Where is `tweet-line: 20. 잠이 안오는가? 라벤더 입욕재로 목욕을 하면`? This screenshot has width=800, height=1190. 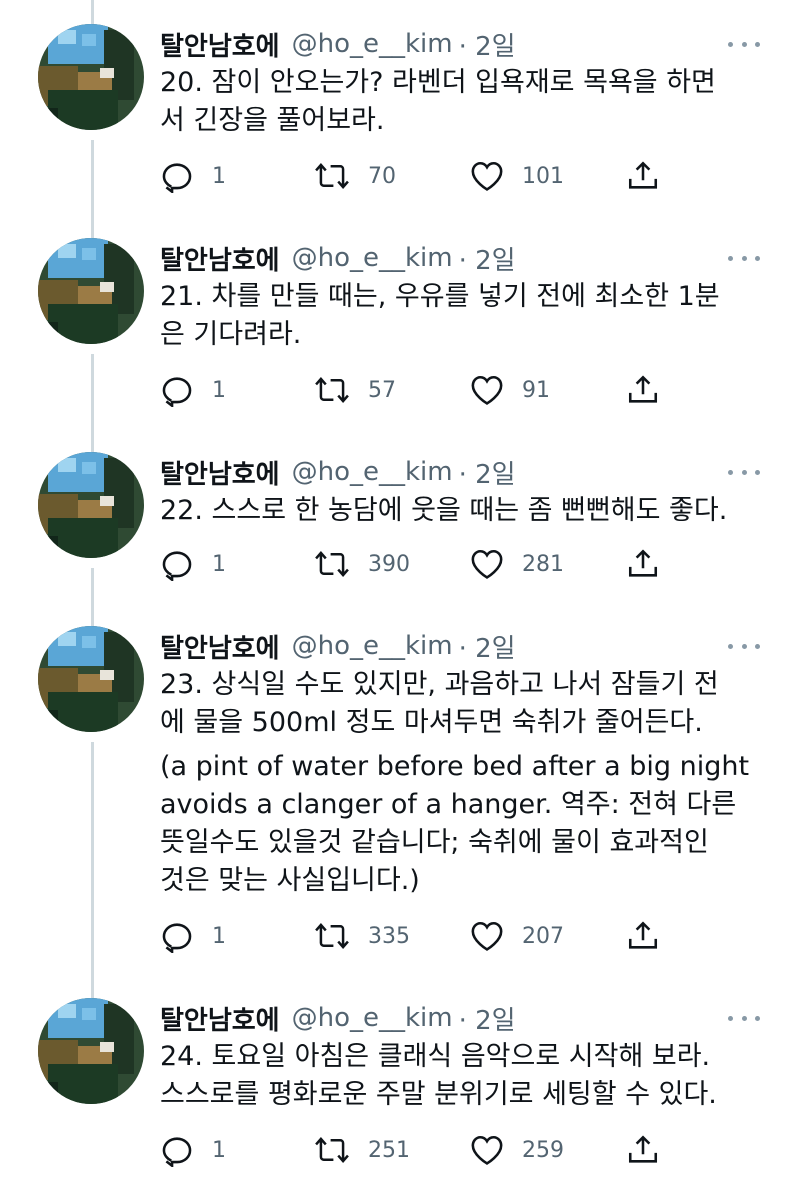
tweet-line: 20. 잠이 안오는가? 라벤더 입욕재로 목욕을 하면 is located at coordinates (438, 82).